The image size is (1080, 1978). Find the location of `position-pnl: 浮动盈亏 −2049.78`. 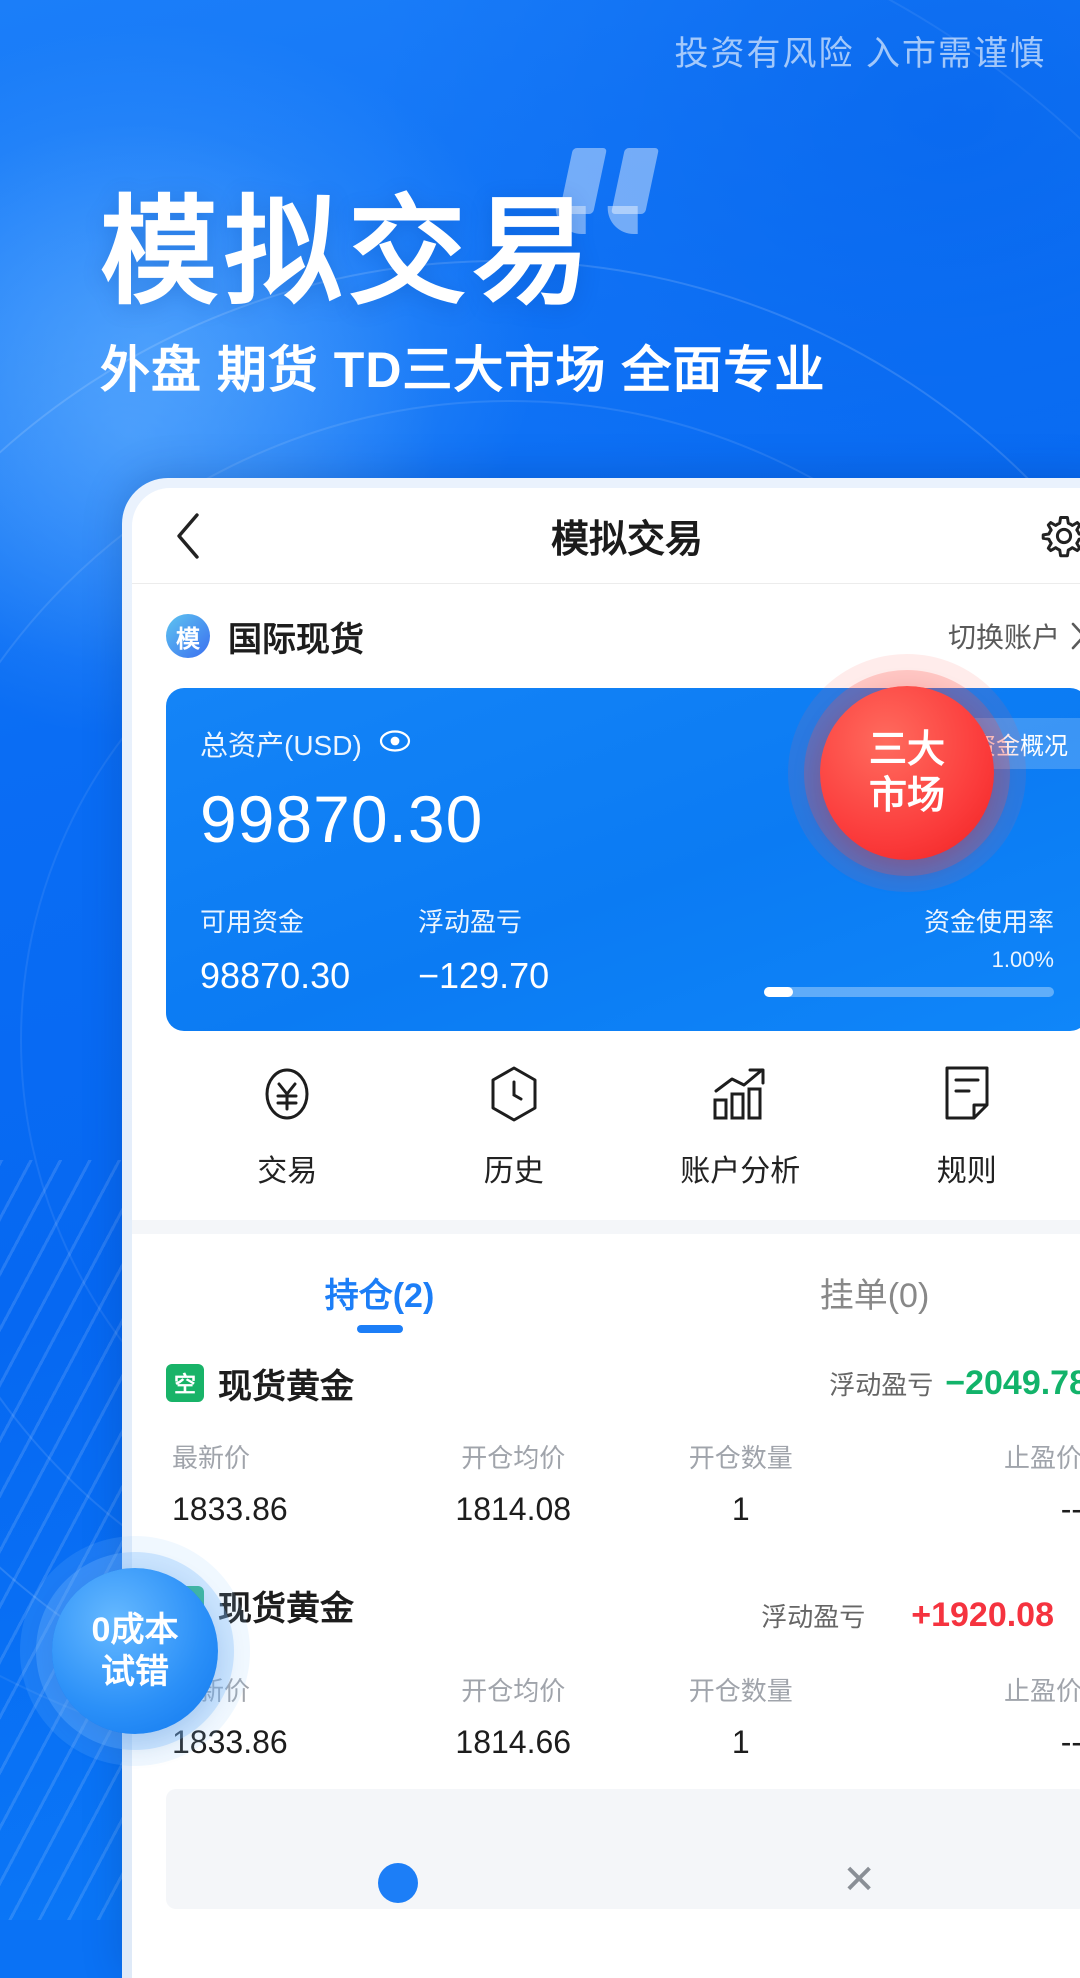

position-pnl: 浮动盈亏 −2049.78 is located at coordinates (954, 1383).